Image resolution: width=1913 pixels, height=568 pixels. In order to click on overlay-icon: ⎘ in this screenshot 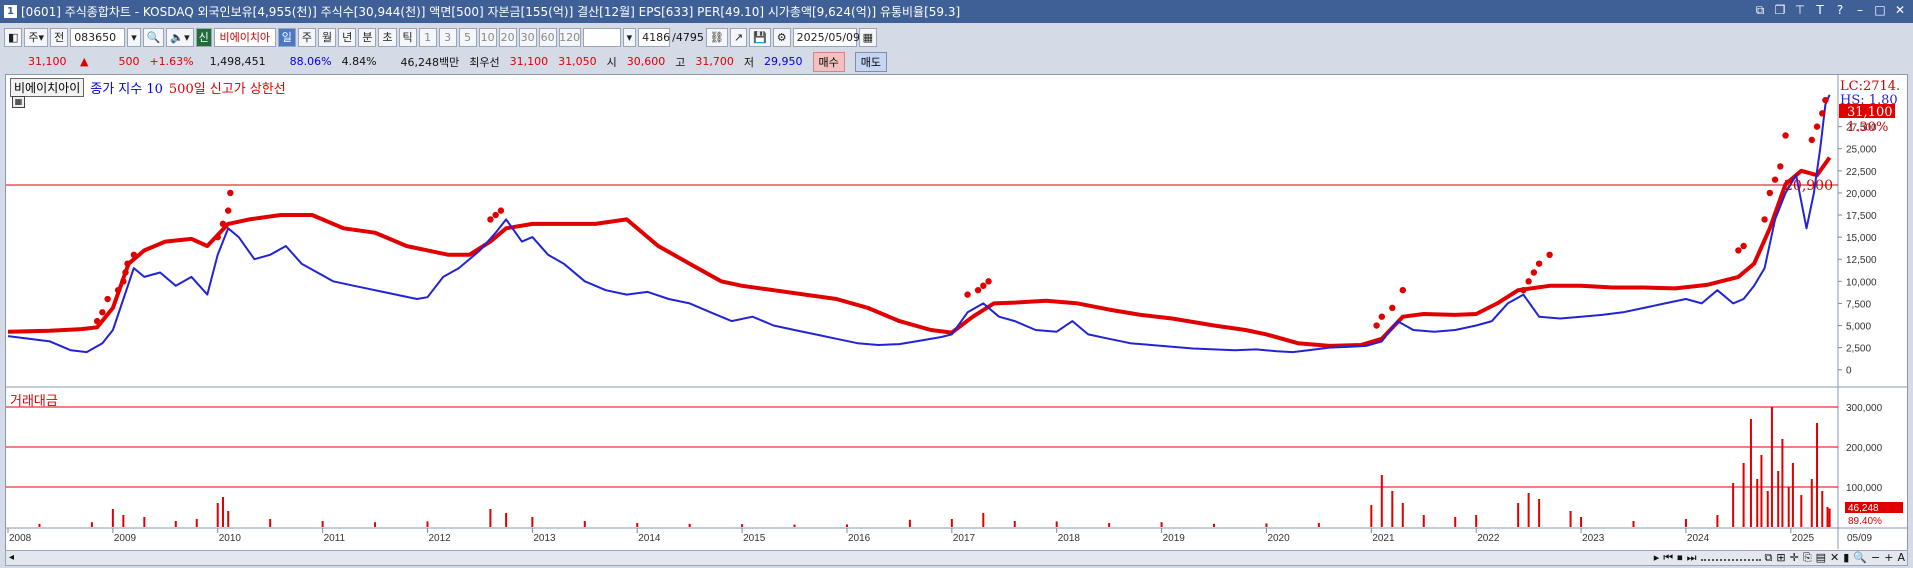, I will do `click(1807, 558)`.